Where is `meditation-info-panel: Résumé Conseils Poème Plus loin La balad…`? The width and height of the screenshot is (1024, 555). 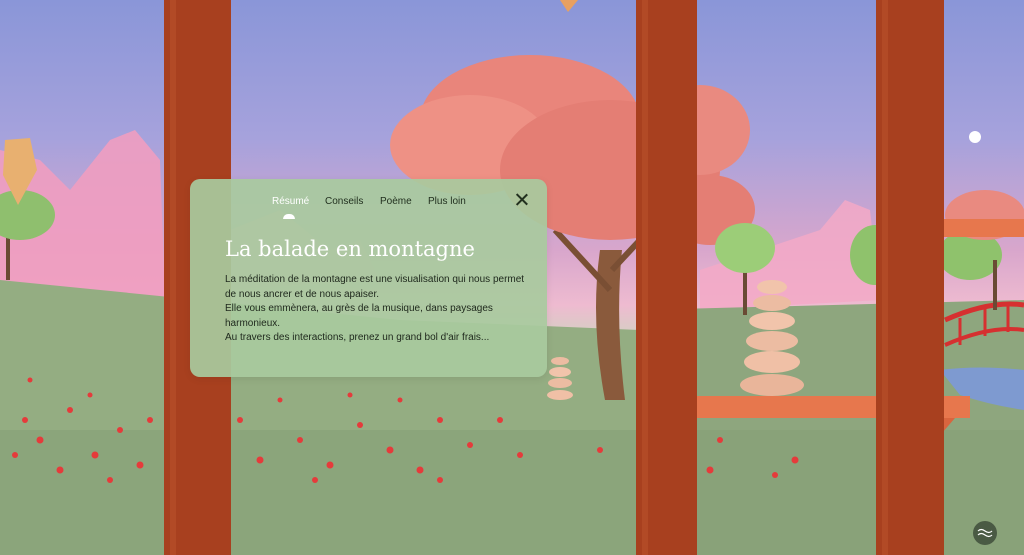 meditation-info-panel: Résumé Conseils Poème Plus loin La balad… is located at coordinates (368, 278).